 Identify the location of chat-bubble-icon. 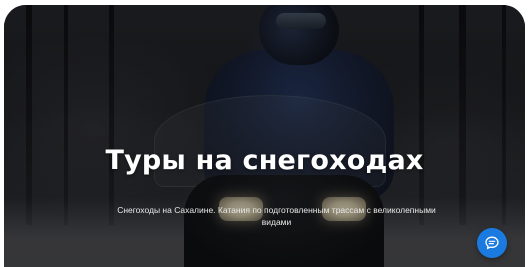
(492, 243).